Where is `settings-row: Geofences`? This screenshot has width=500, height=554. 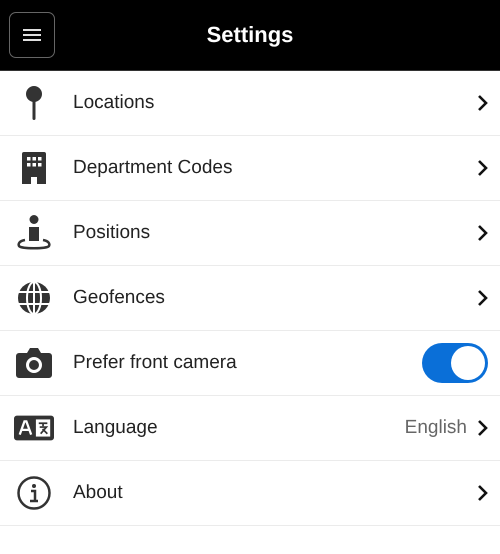 settings-row: Geofences is located at coordinates (250, 298).